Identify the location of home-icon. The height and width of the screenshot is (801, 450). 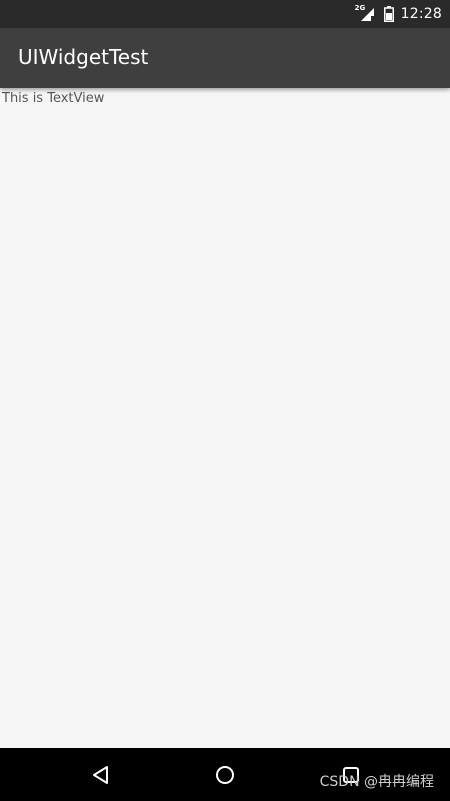
(225, 775).